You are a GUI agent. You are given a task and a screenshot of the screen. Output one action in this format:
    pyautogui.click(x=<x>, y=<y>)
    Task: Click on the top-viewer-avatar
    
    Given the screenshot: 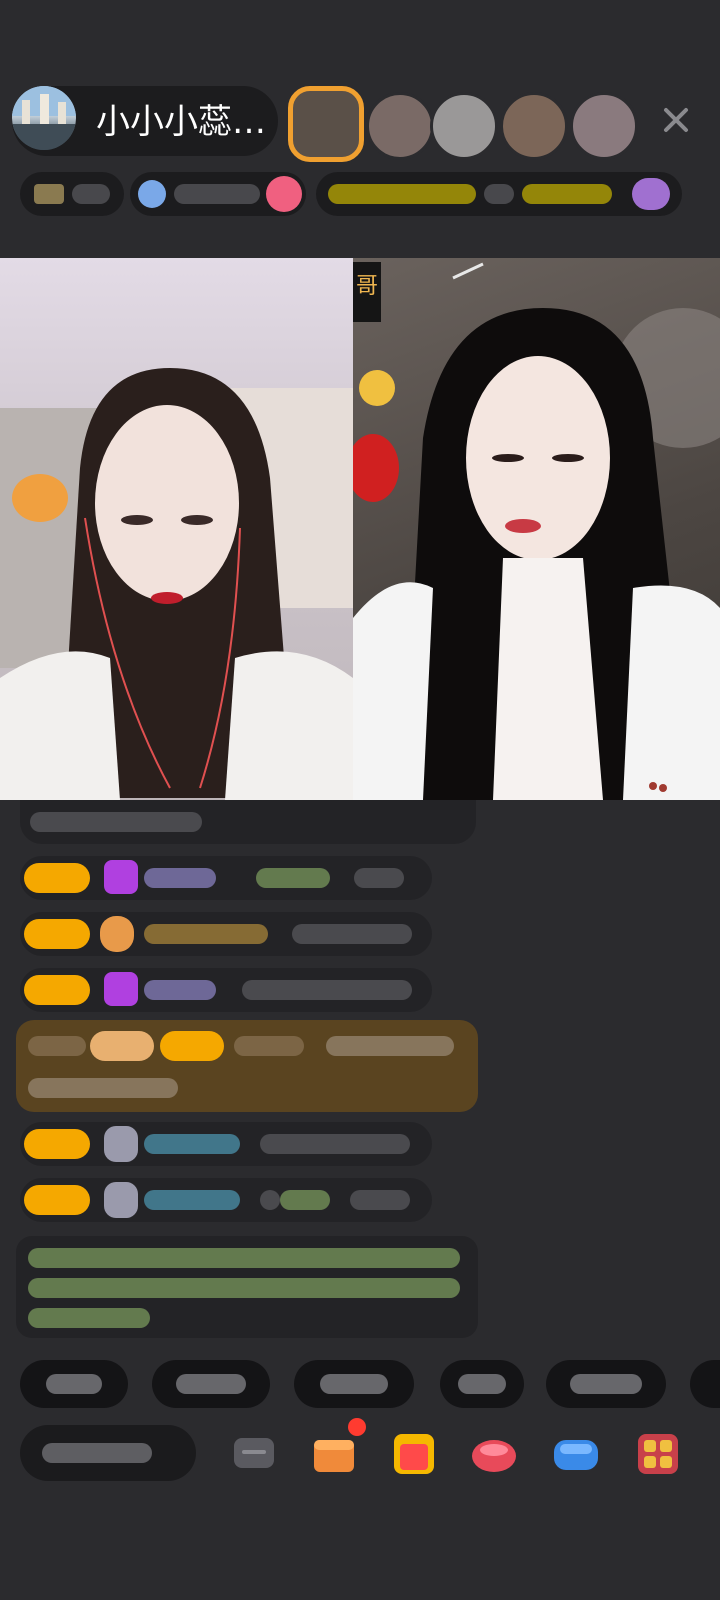 What is the action you would take?
    pyautogui.click(x=326, y=124)
    